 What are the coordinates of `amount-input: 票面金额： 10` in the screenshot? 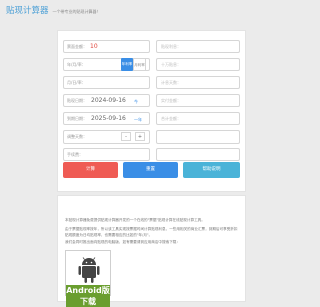 It's located at (106, 46).